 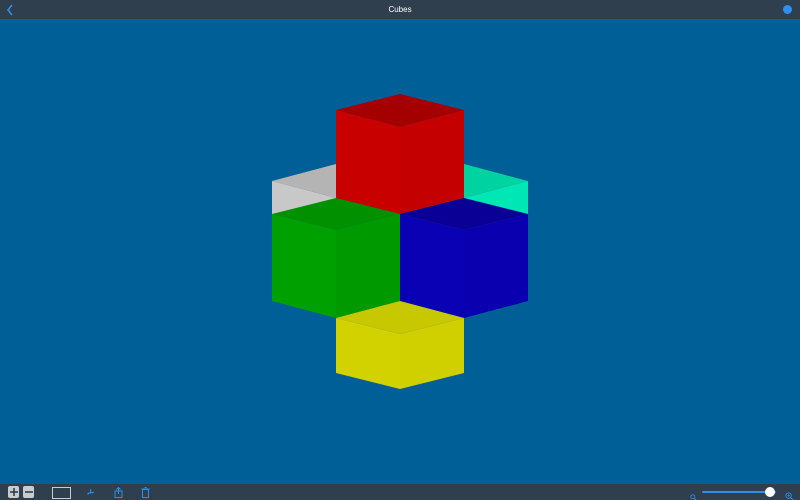 I want to click on plus-icon, so click(x=13, y=492).